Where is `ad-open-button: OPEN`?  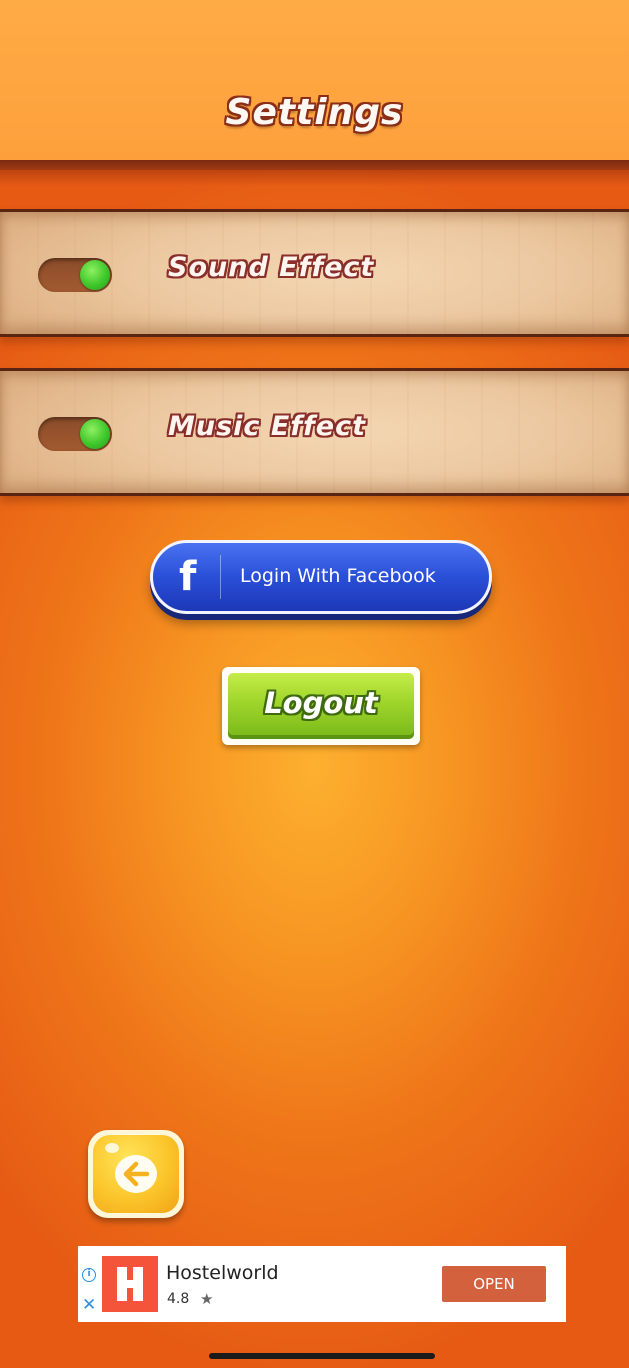 ad-open-button: OPEN is located at coordinates (494, 1284).